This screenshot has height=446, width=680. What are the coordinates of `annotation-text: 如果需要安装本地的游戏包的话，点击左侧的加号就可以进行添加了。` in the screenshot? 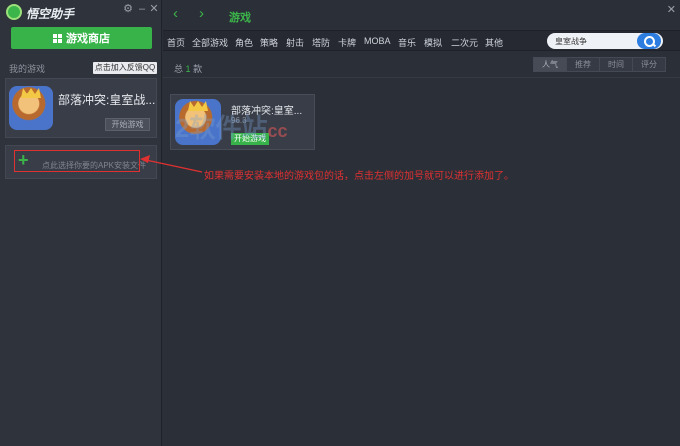 It's located at (359, 176).